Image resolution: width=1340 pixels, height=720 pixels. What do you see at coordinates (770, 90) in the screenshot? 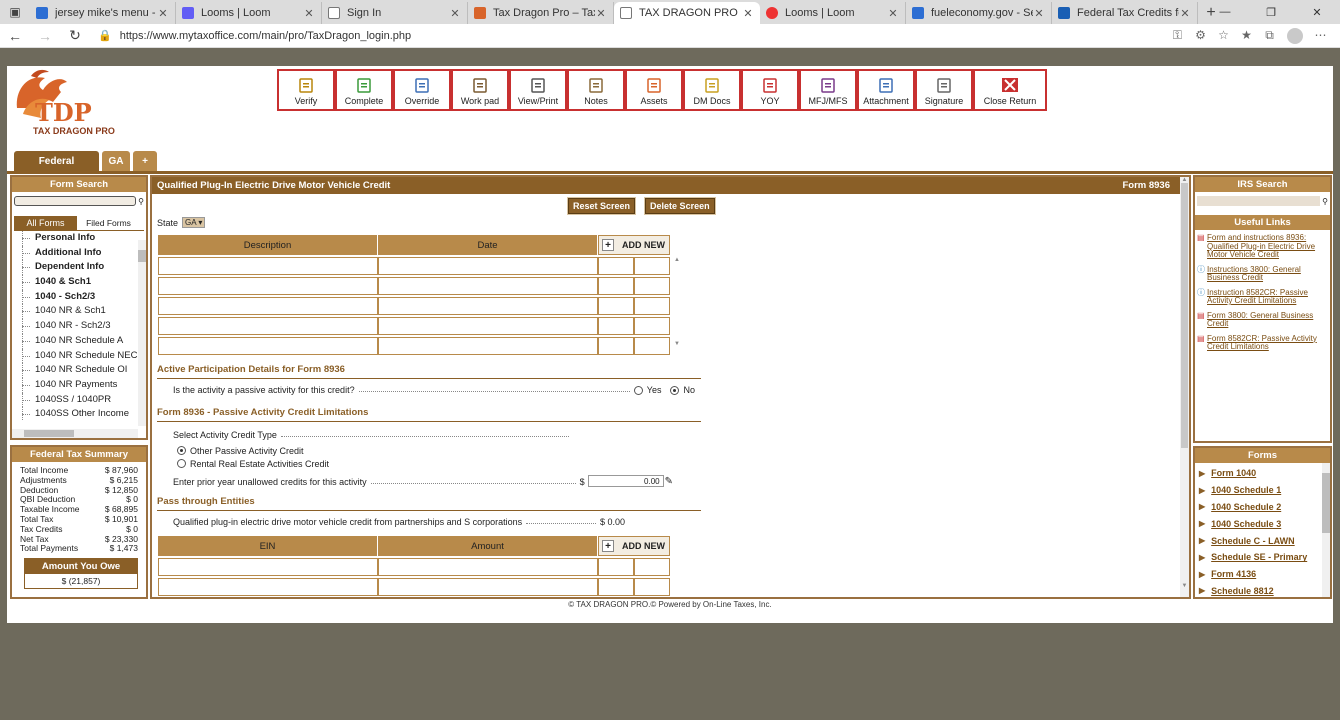
I see `yoy-button: YOY` at bounding box center [770, 90].